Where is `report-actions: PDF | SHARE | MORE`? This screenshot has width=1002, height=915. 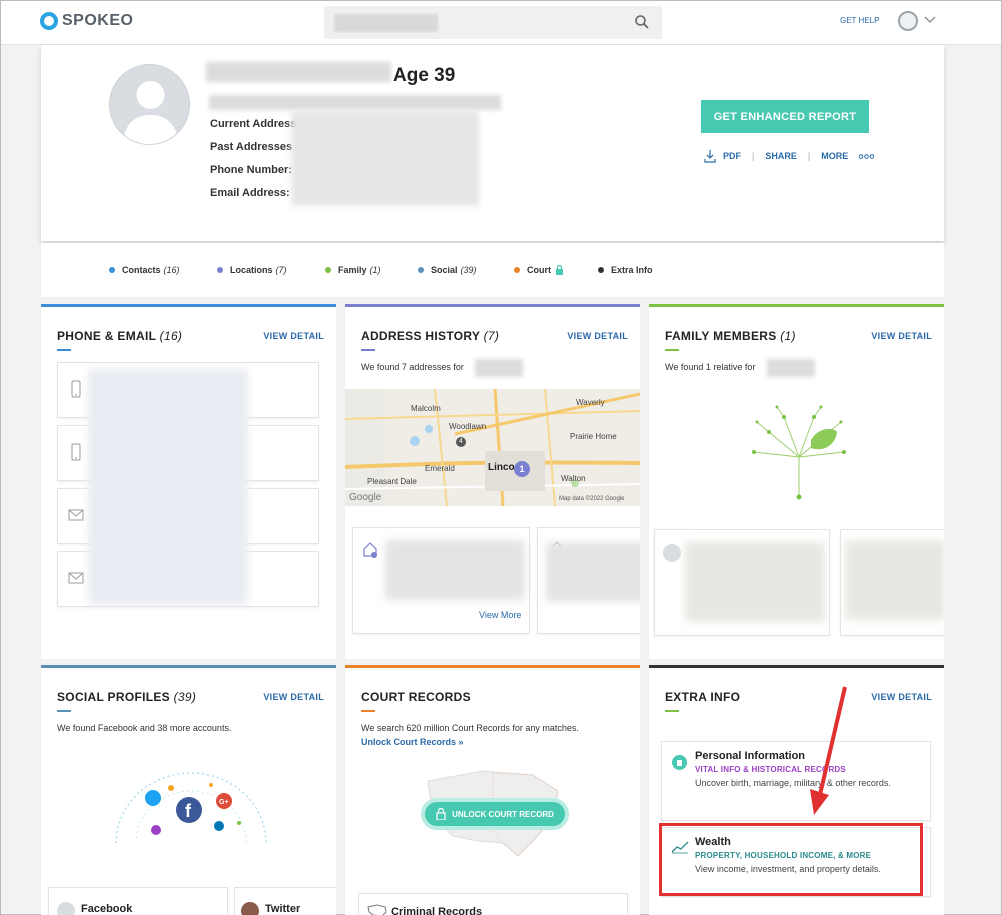 report-actions: PDF | SHARE | MORE is located at coordinates (789, 156).